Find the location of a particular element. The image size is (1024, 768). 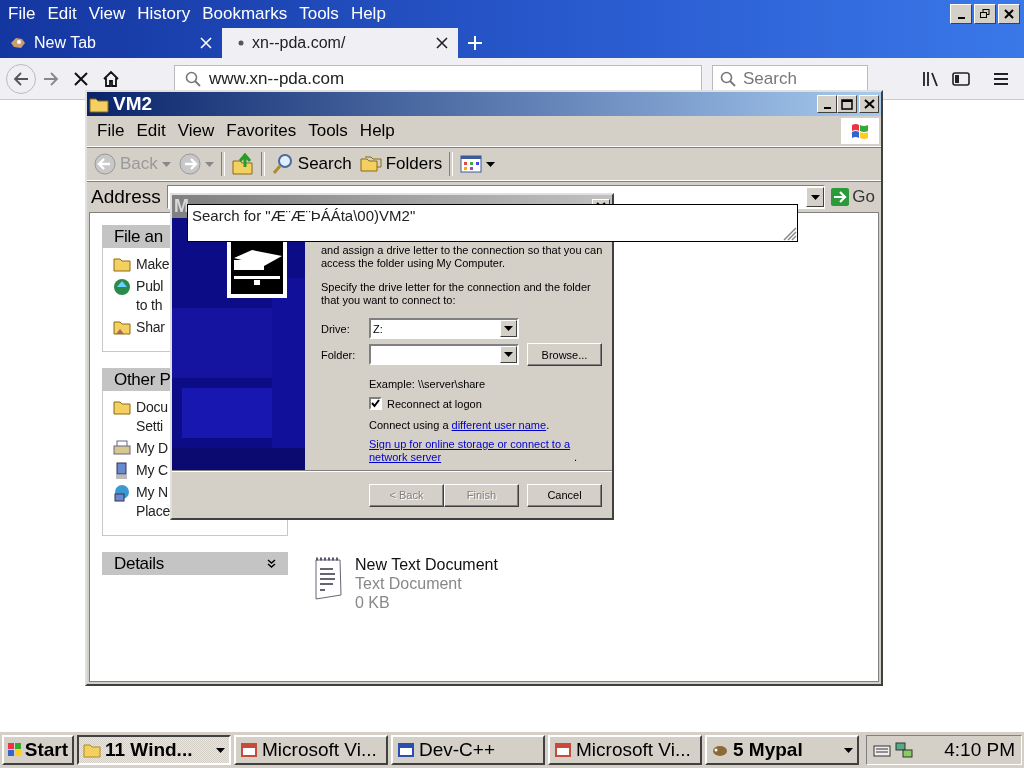

example-text: Example: \\server\share is located at coordinates (428, 384).